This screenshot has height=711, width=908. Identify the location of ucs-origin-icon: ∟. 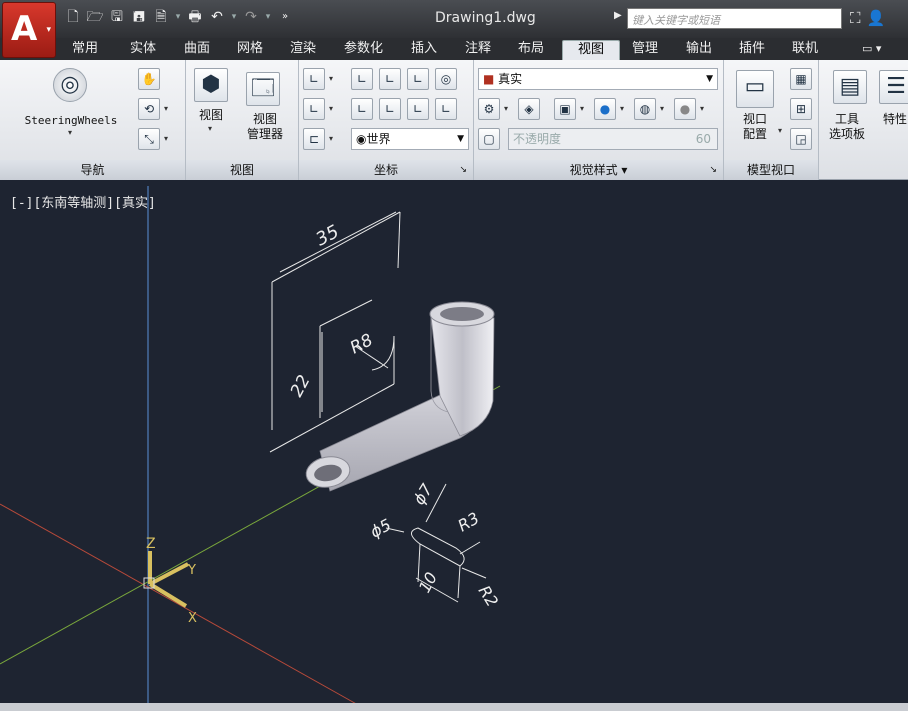
(418, 79).